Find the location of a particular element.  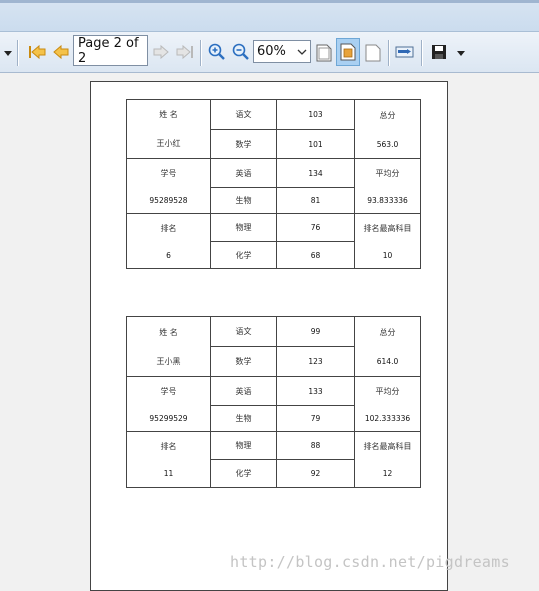

id-cell: 学号 95299529 is located at coordinates (168, 404).